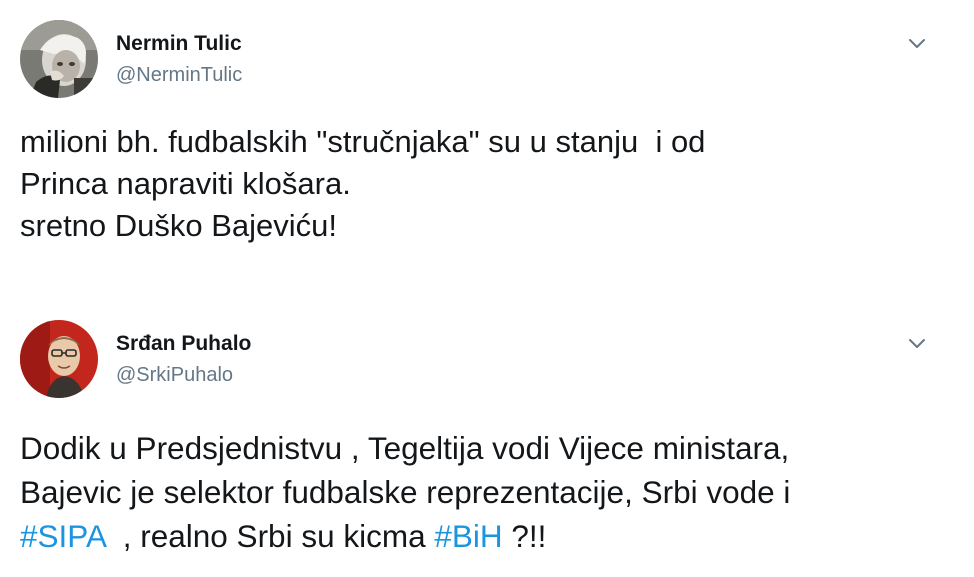 Image resolution: width=974 pixels, height=577 pixels. What do you see at coordinates (487, 360) in the screenshot?
I see `tweet-header: Srđan Puhalo @SrkiPuhalo` at bounding box center [487, 360].